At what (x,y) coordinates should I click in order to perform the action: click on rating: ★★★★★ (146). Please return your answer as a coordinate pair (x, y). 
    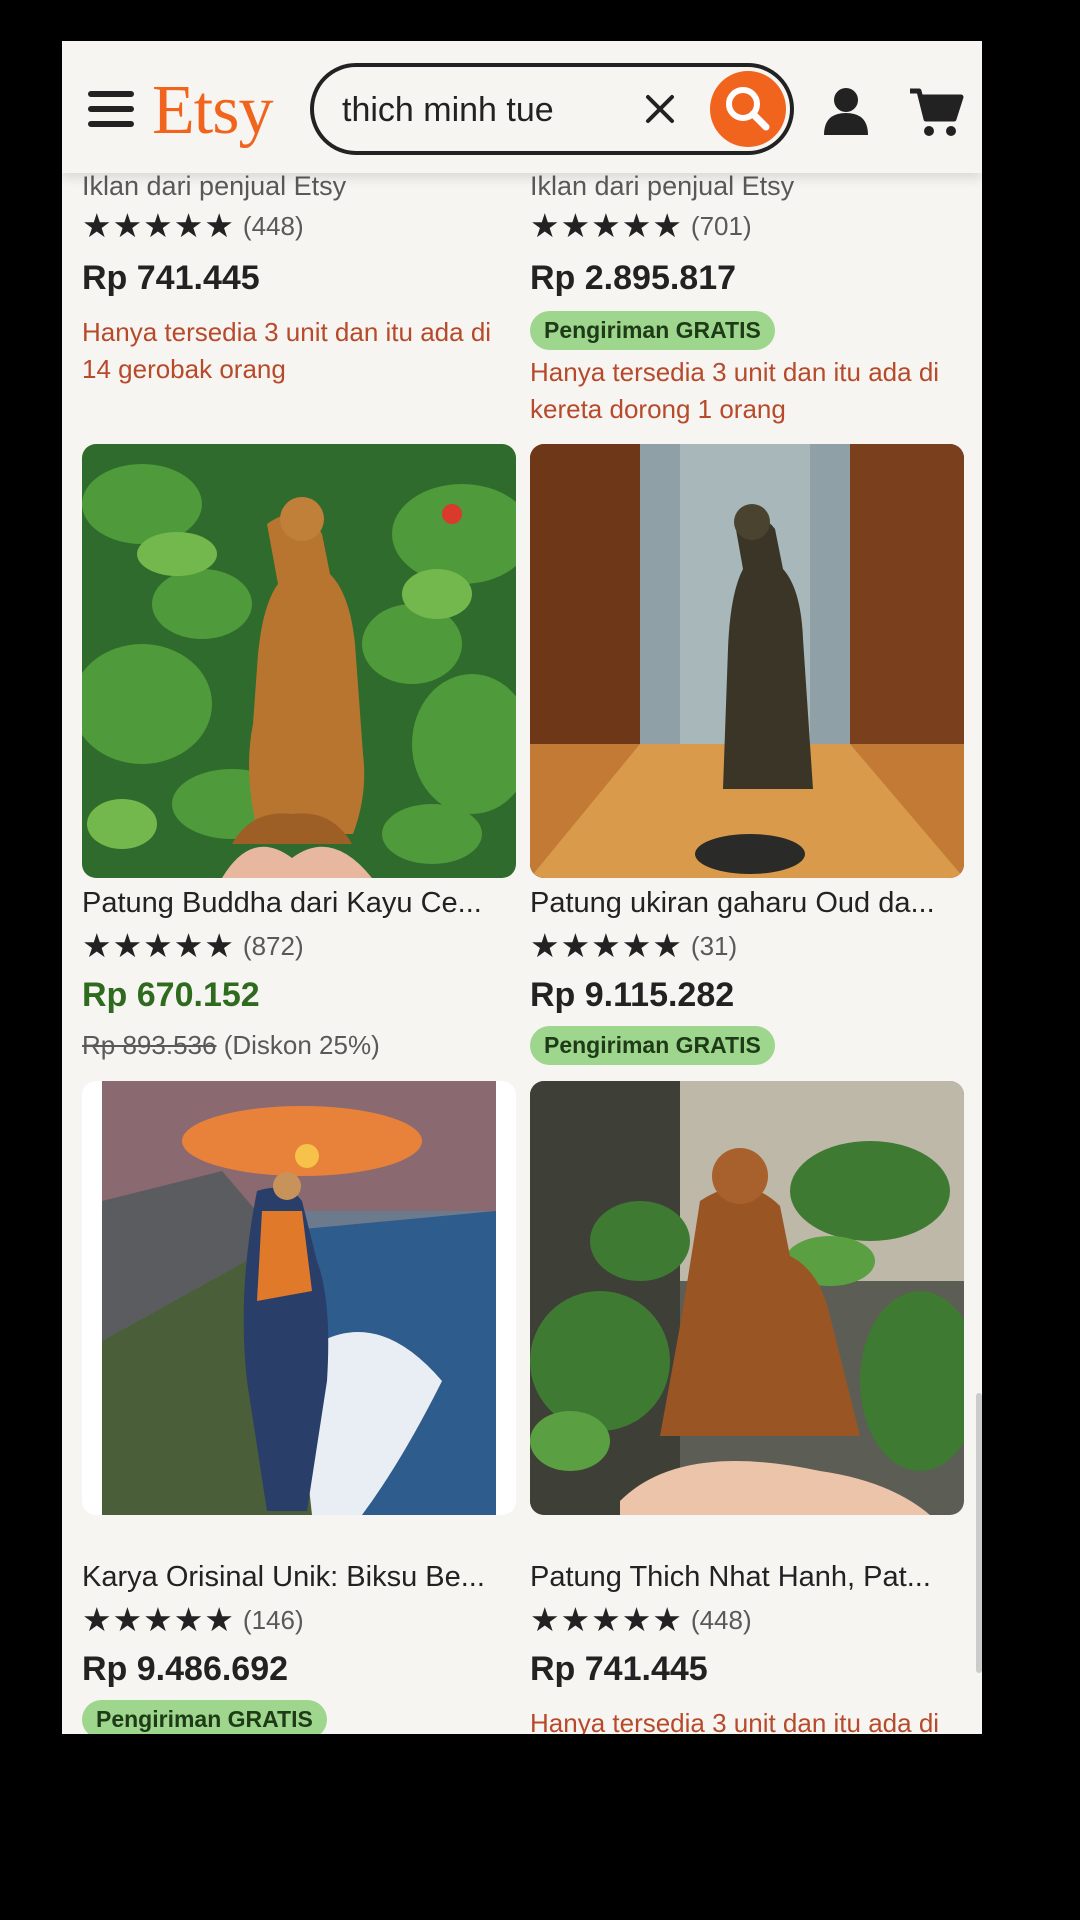
    Looking at the image, I should click on (193, 1620).